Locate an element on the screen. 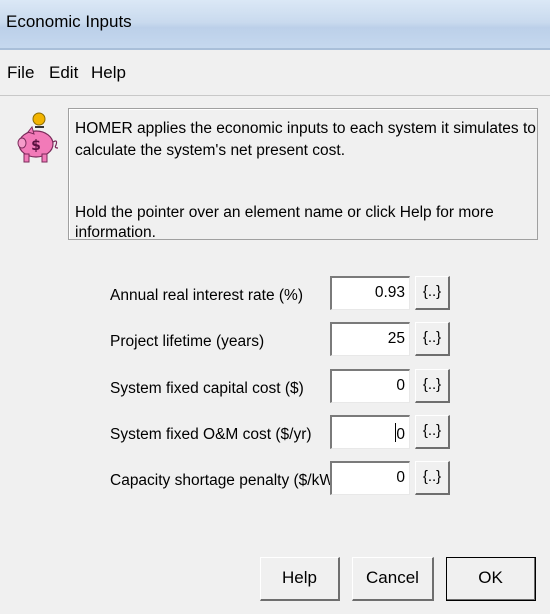 The image size is (550, 614). om-cost-label: System fixed O&M cost ($/yr) is located at coordinates (211, 434).